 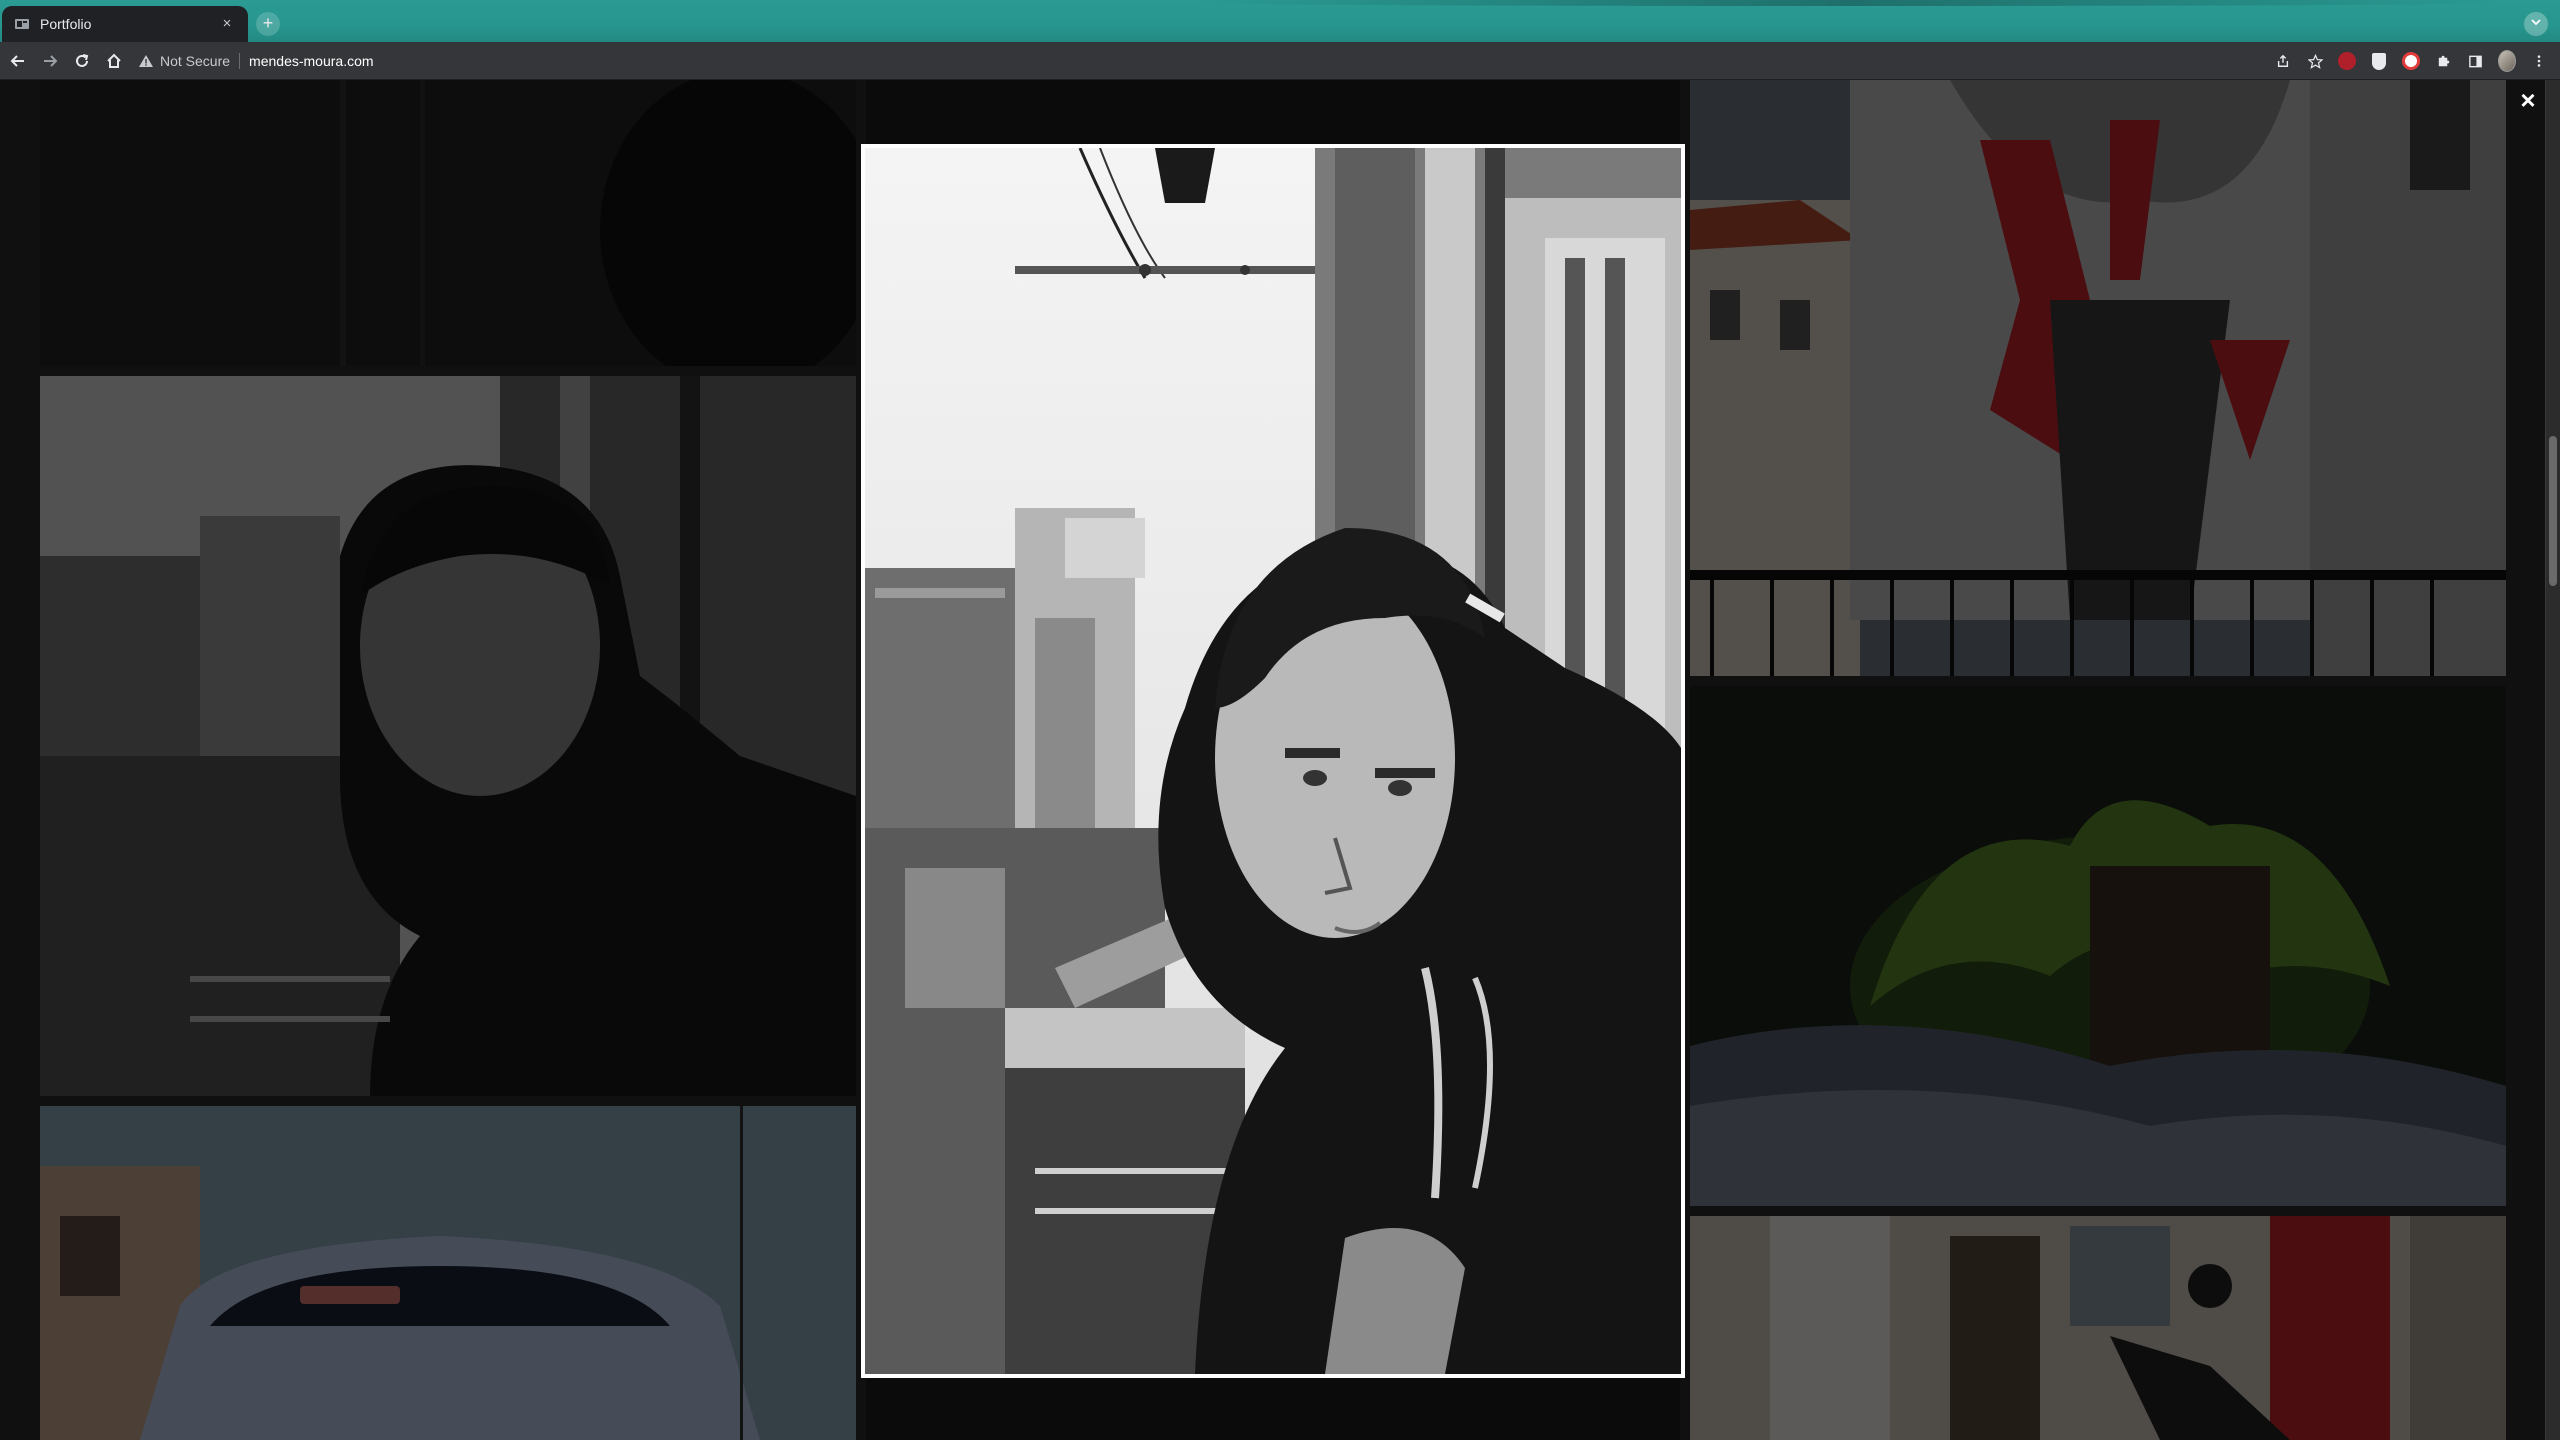 I want to click on toolbar-actions, so click(x=2411, y=61).